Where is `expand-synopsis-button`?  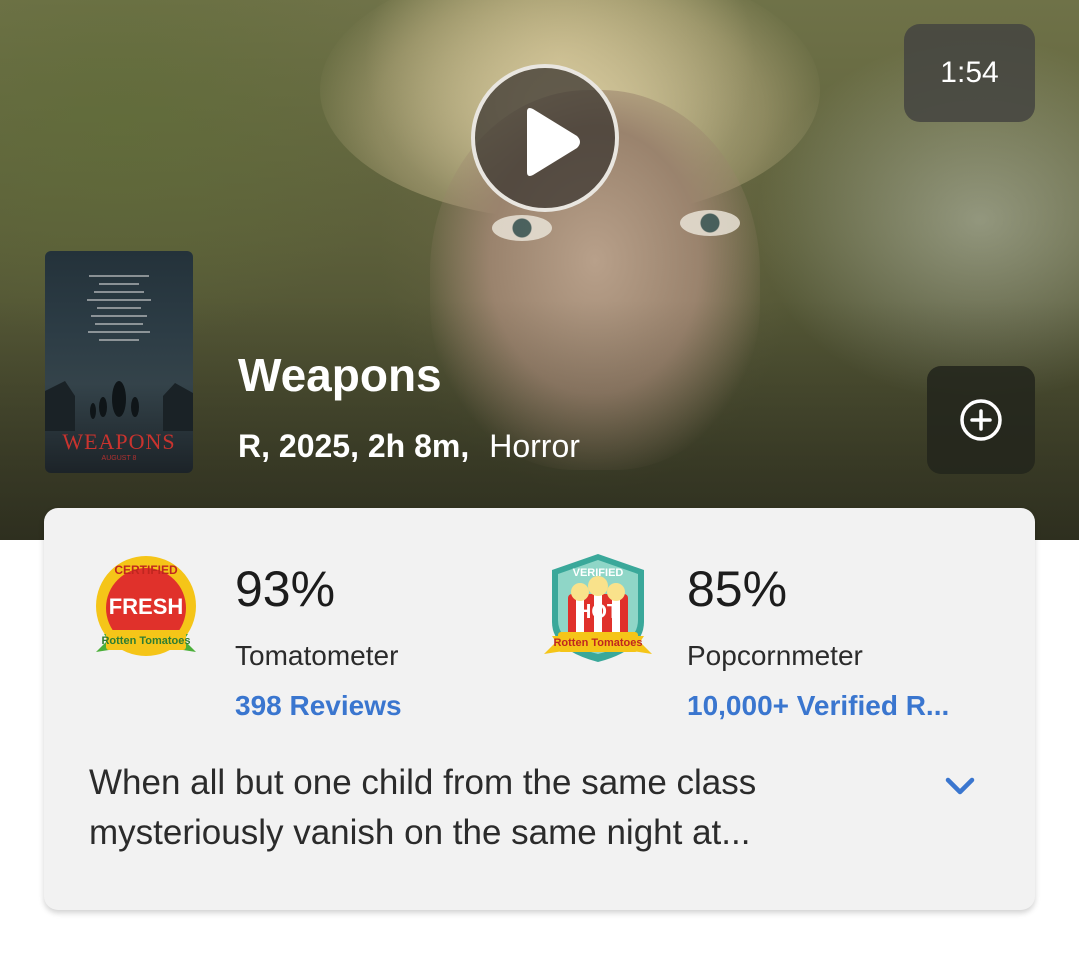
expand-synopsis-button is located at coordinates (960, 786).